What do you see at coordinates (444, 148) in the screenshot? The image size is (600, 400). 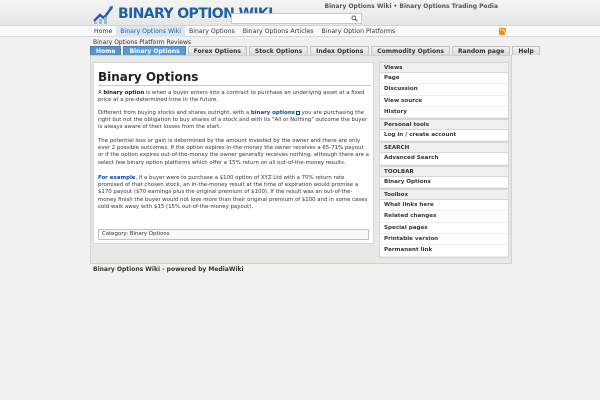 I see `portlet-search-title: SEARCH` at bounding box center [444, 148].